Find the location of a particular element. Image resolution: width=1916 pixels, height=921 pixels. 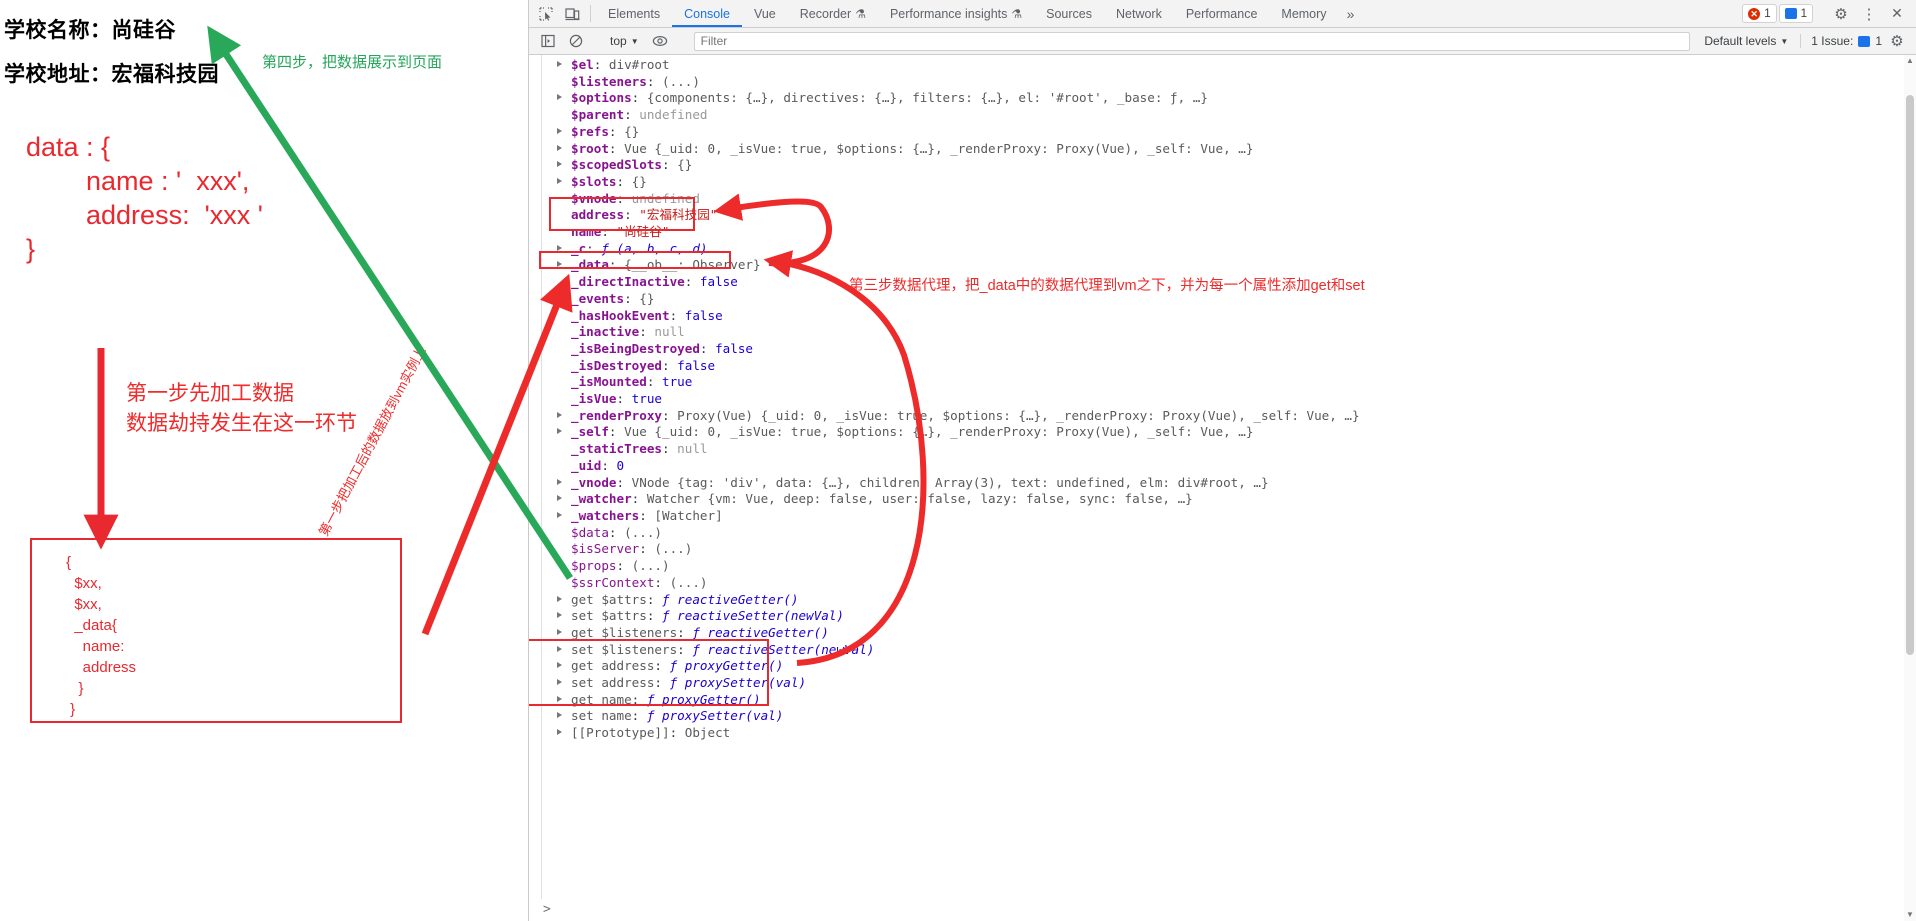

console-property-row: _hasHookEvent: false is located at coordinates (1229, 316).